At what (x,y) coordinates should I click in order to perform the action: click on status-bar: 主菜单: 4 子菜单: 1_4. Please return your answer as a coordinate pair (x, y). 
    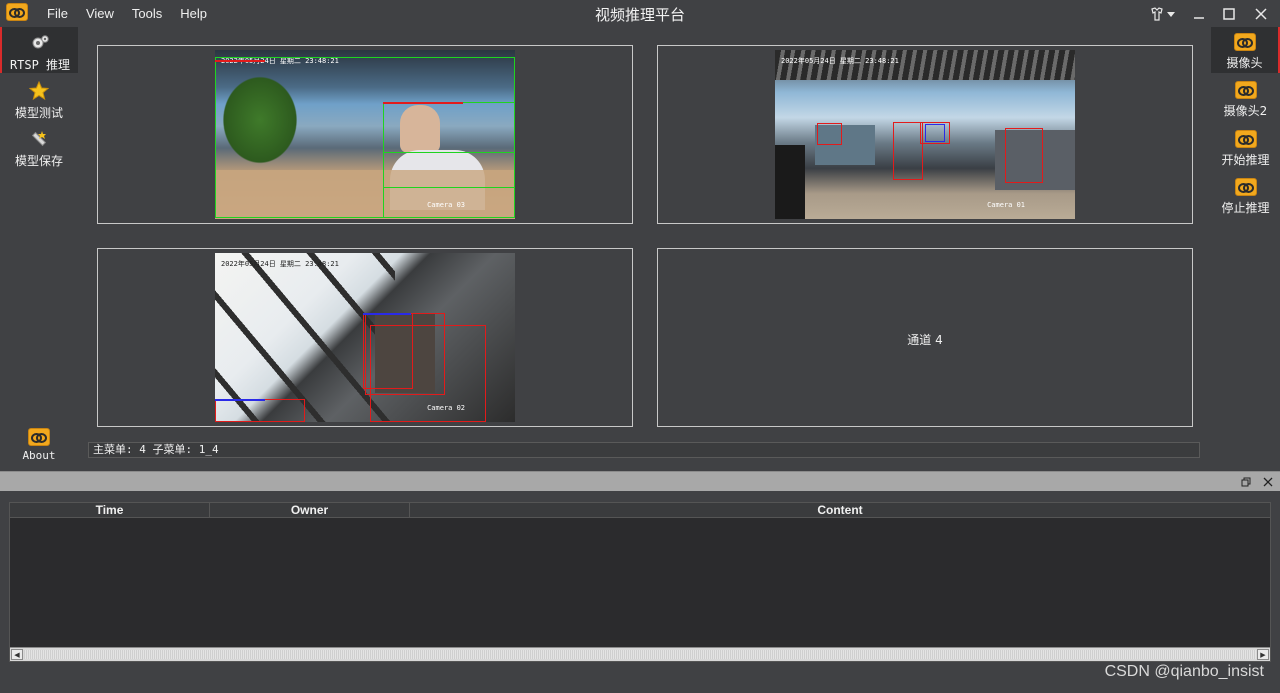
    Looking at the image, I should click on (644, 450).